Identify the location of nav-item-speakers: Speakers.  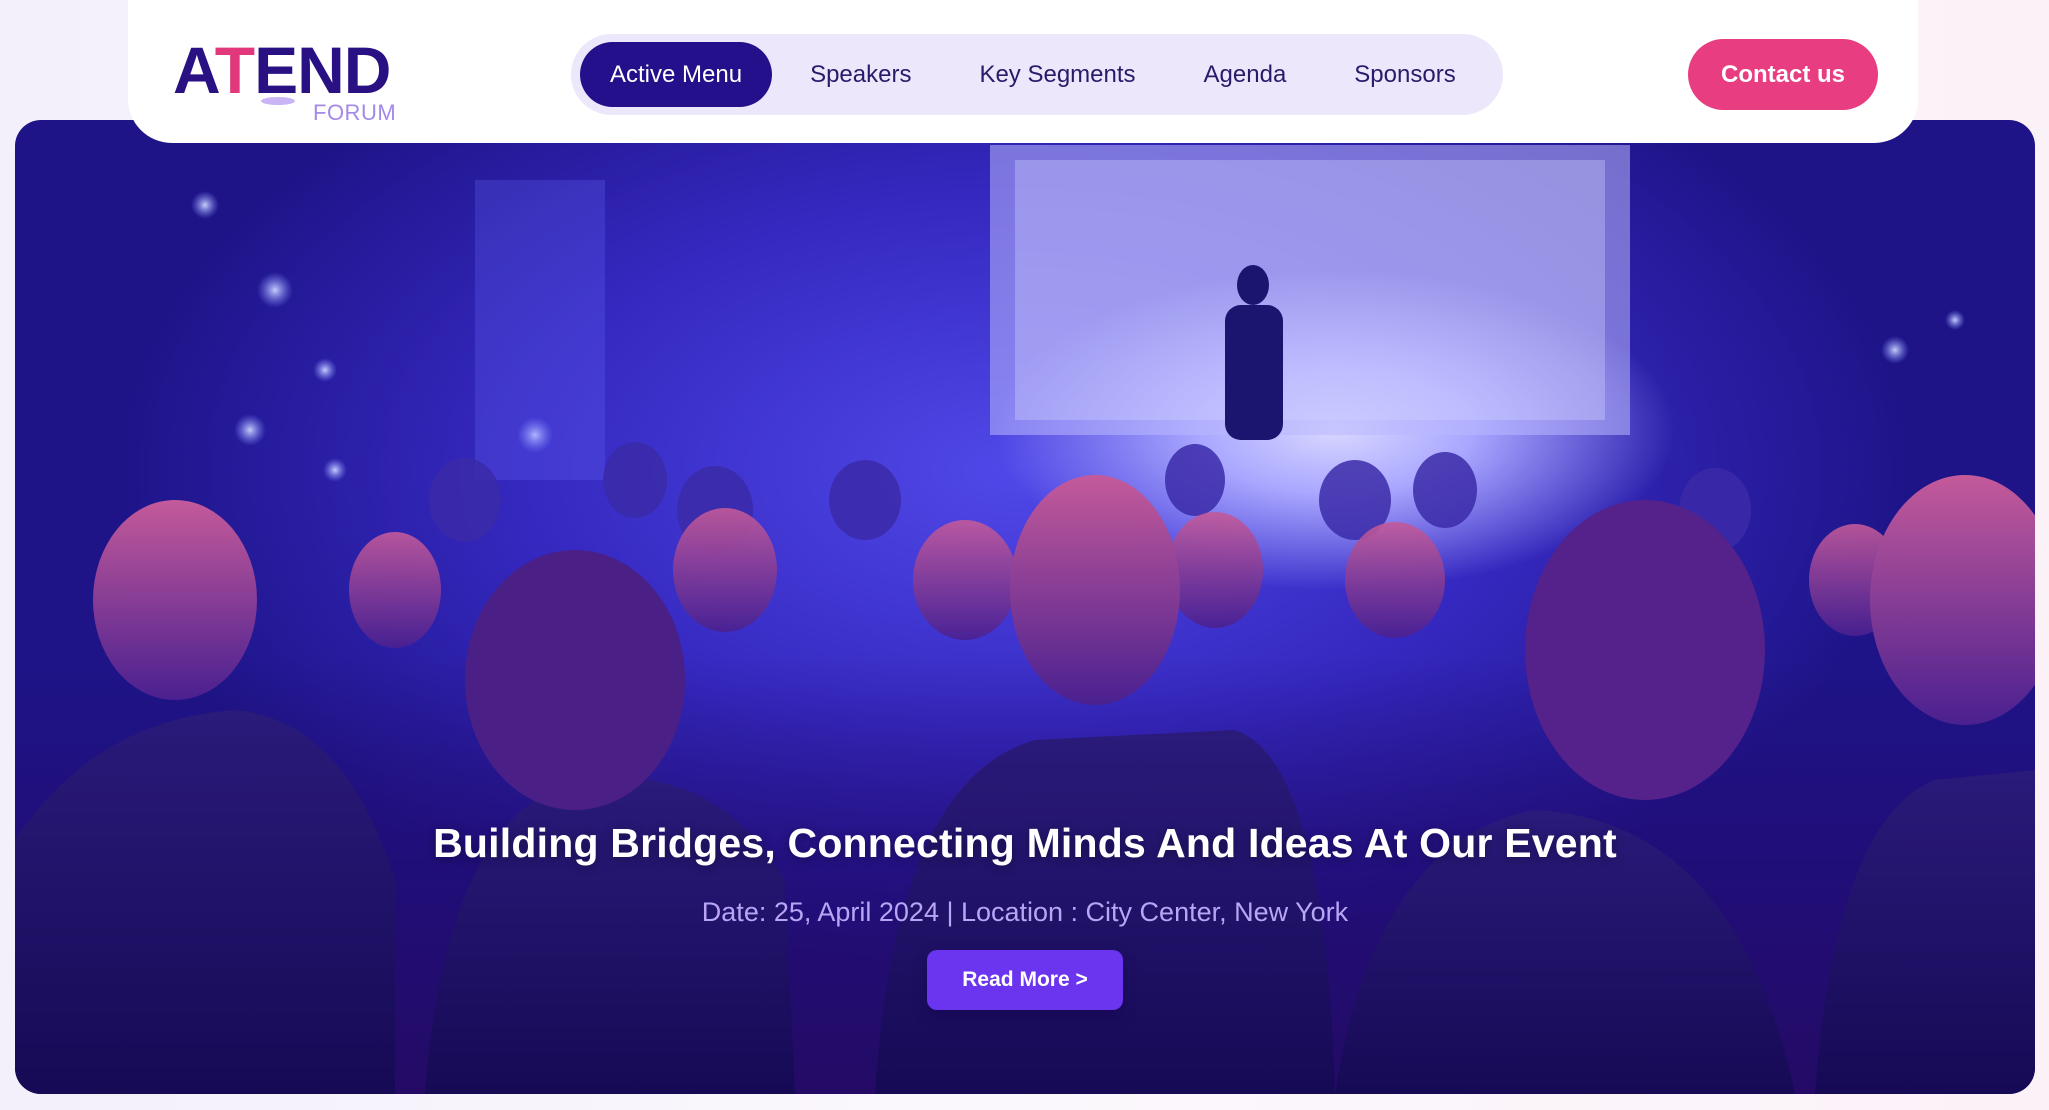
(860, 74).